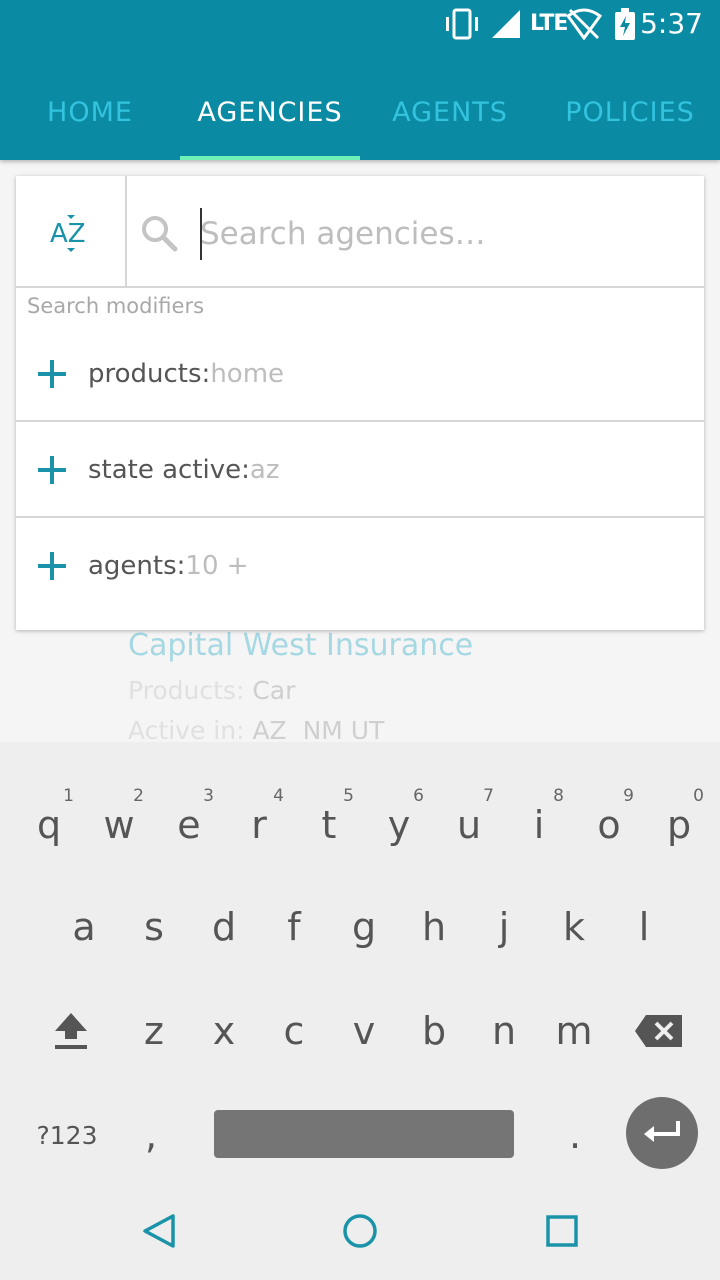 The image size is (720, 1280). What do you see at coordinates (644, 927) in the screenshot?
I see `key-l: l` at bounding box center [644, 927].